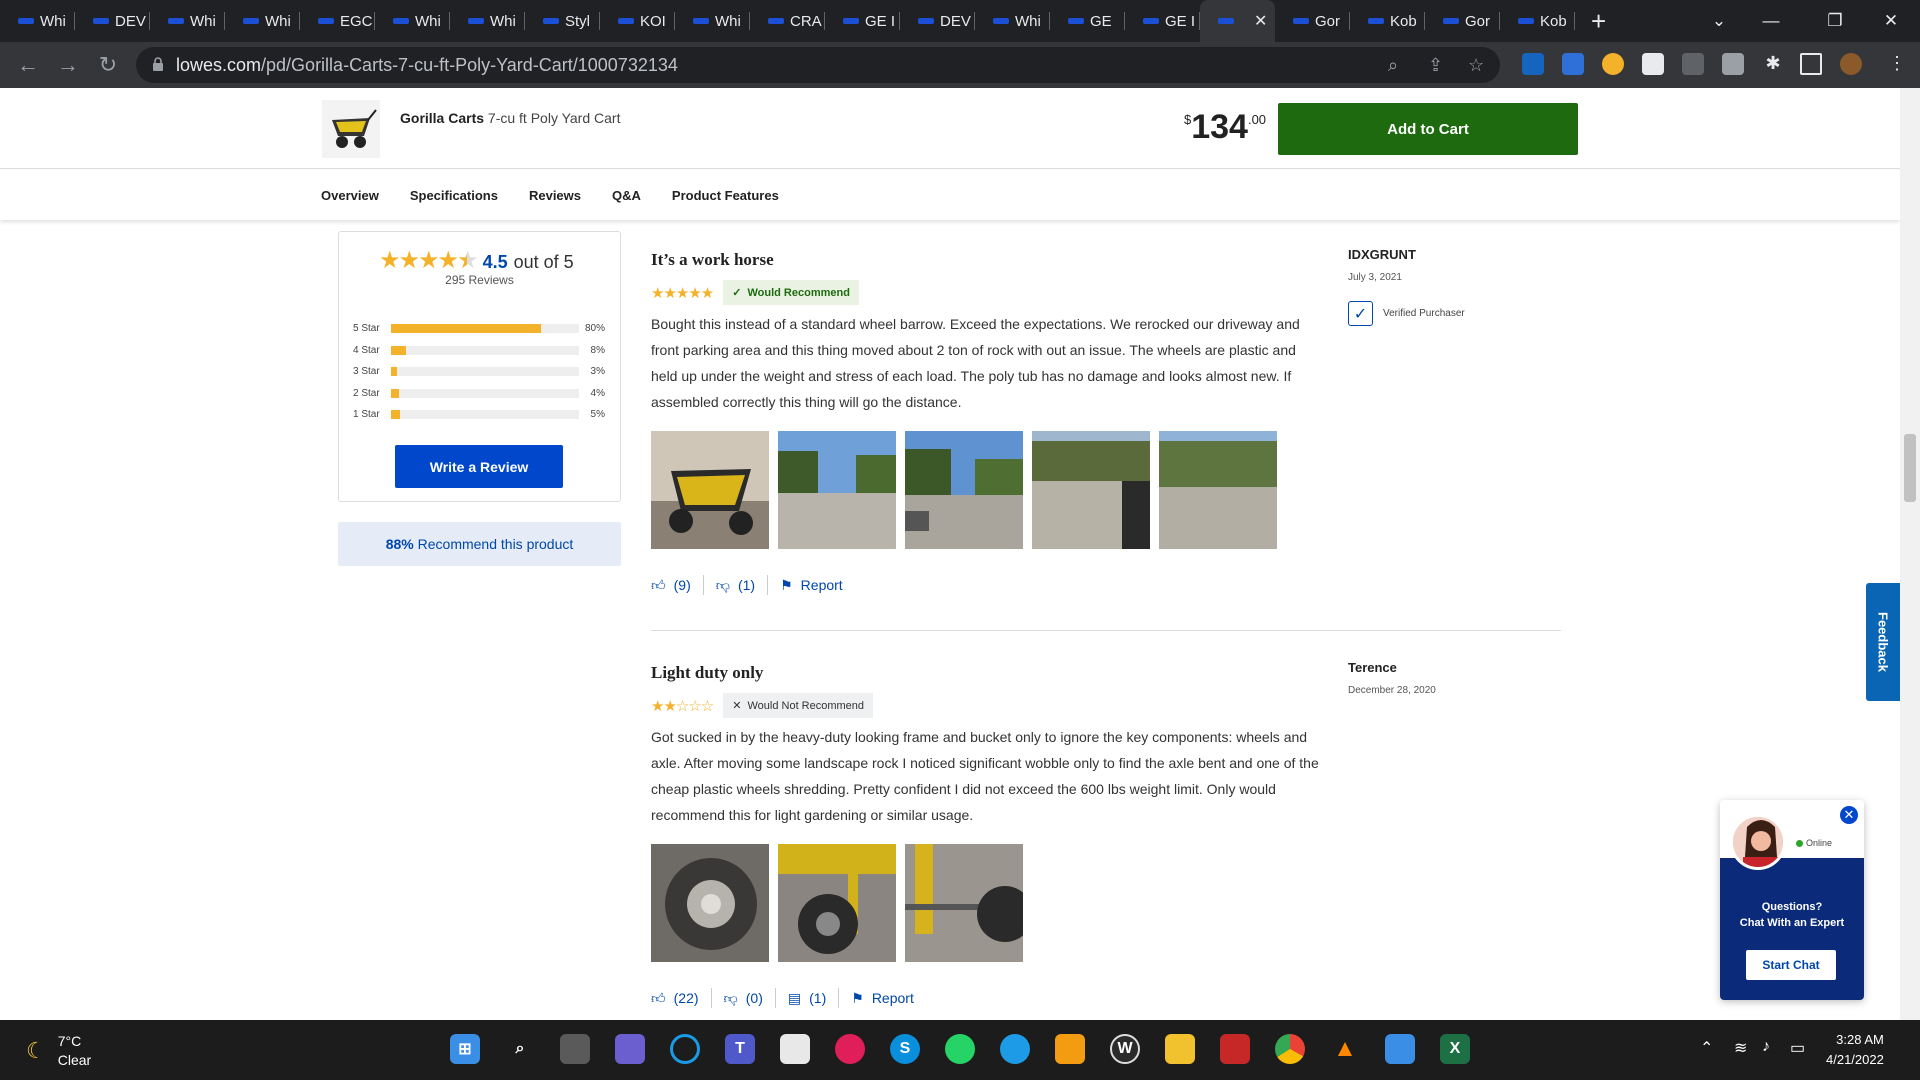  I want to click on new-tab-button: +, so click(1598, 21).